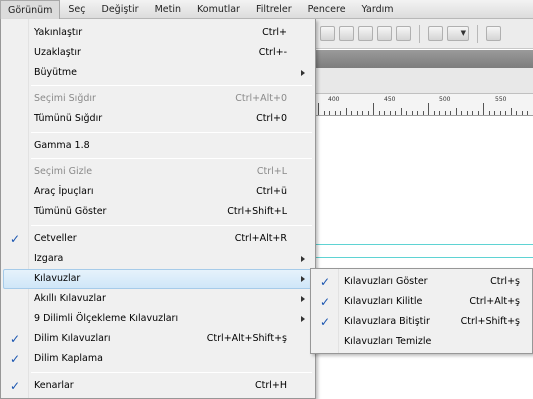 This screenshot has width=533, height=399. Describe the element at coordinates (501, 99) in the screenshot. I see `ruler-label: 550` at that location.